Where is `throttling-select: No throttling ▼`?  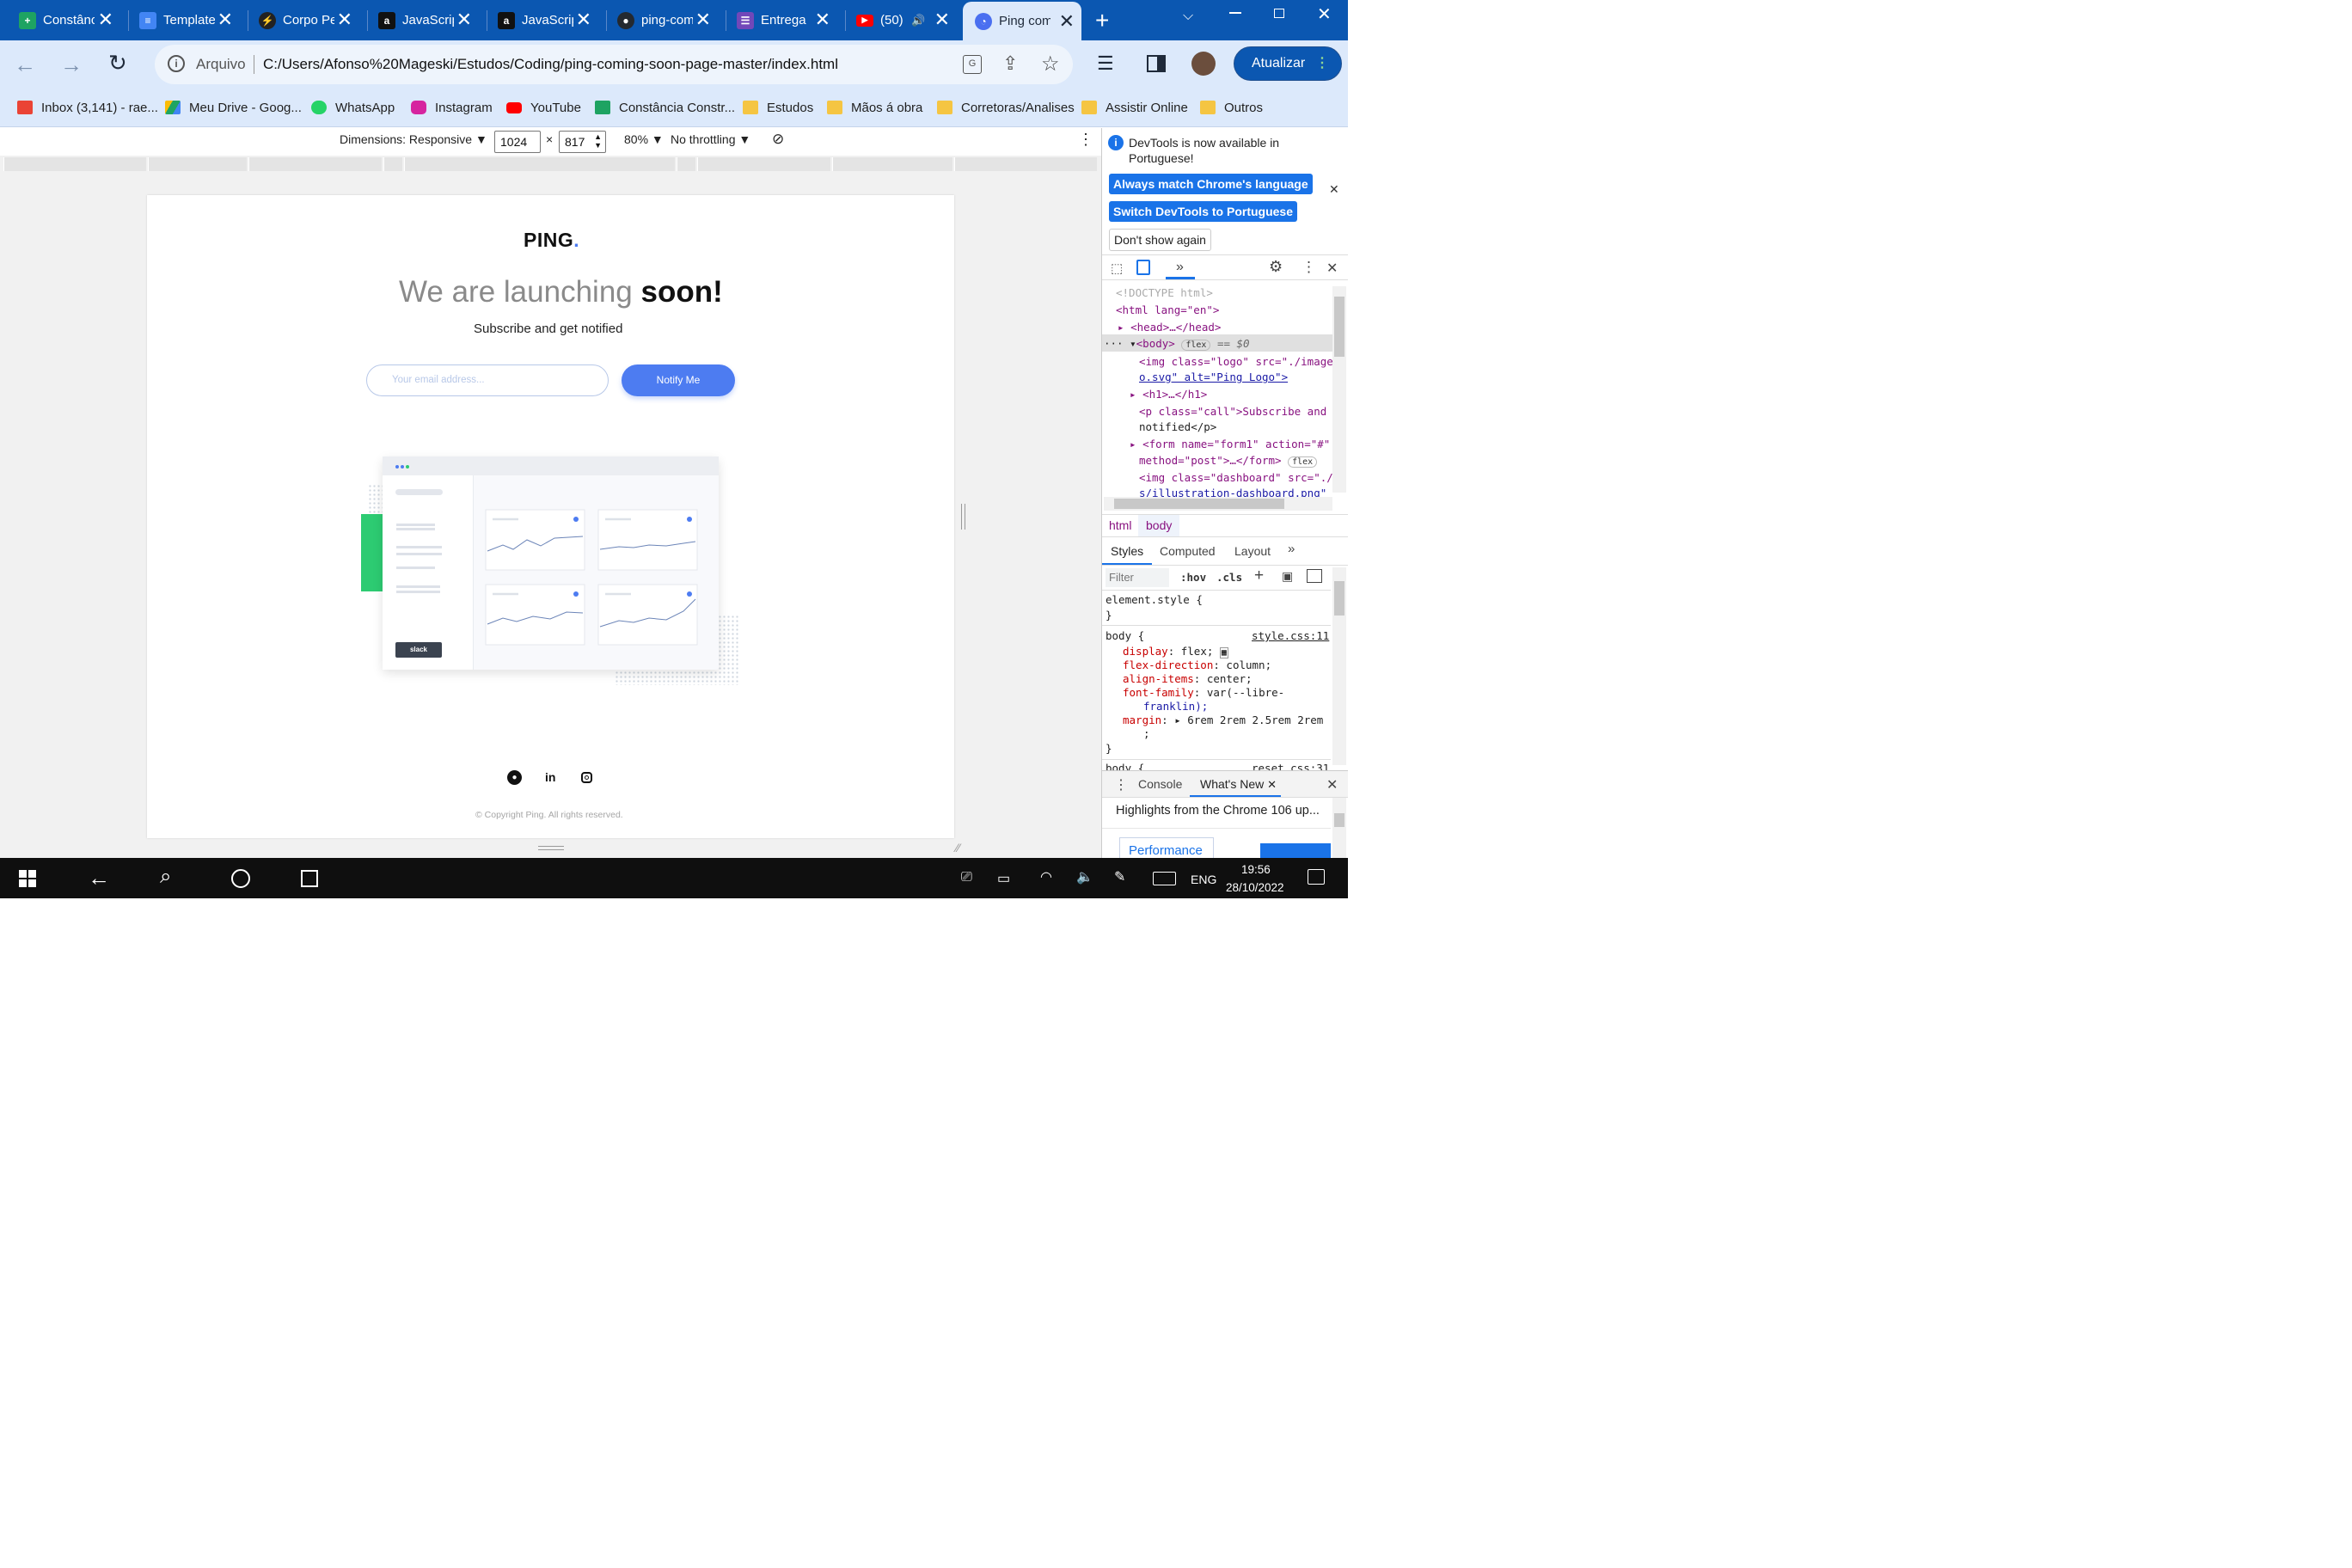
throttling-select: No throttling ▼ is located at coordinates (710, 139).